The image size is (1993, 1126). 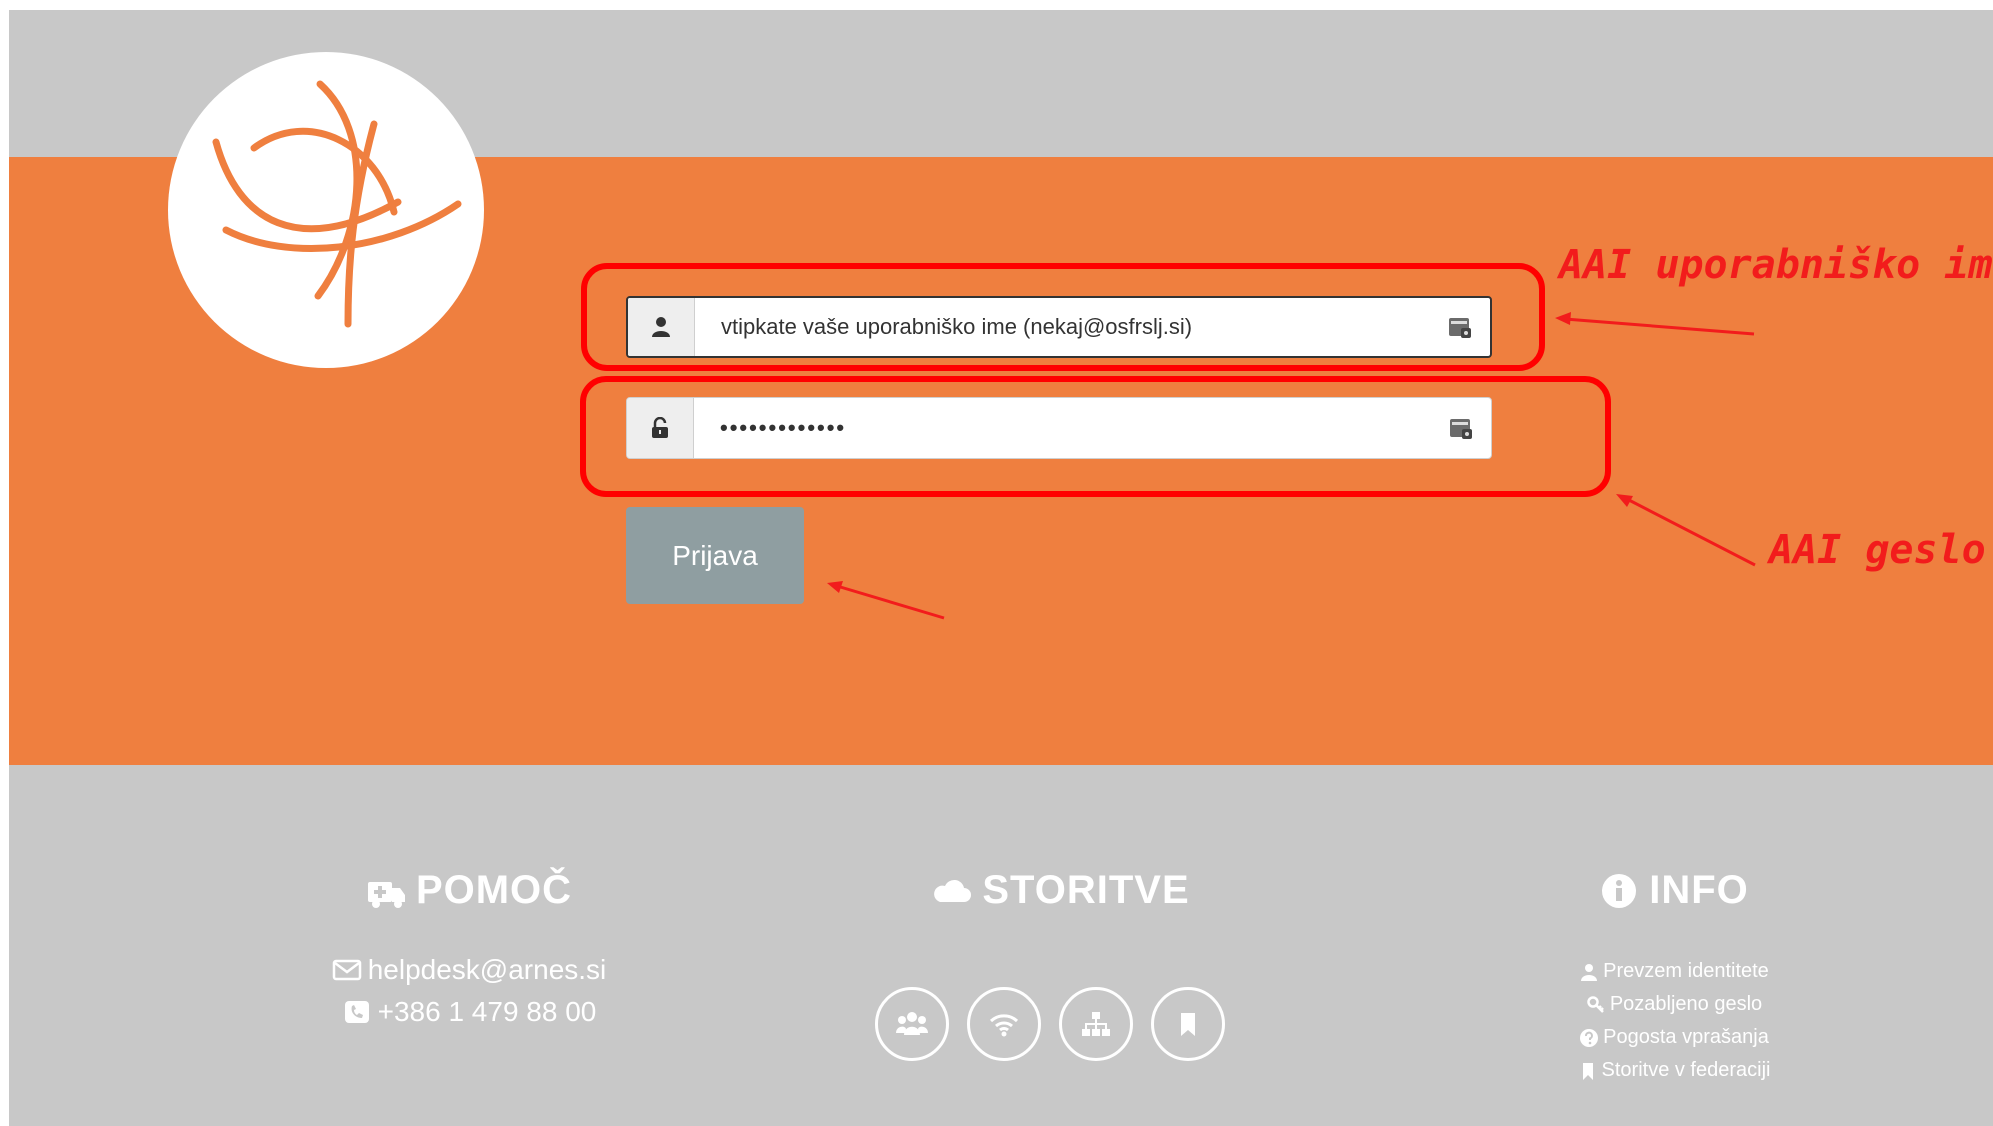 I want to click on services-heading: STORITVE, so click(x=1061, y=890).